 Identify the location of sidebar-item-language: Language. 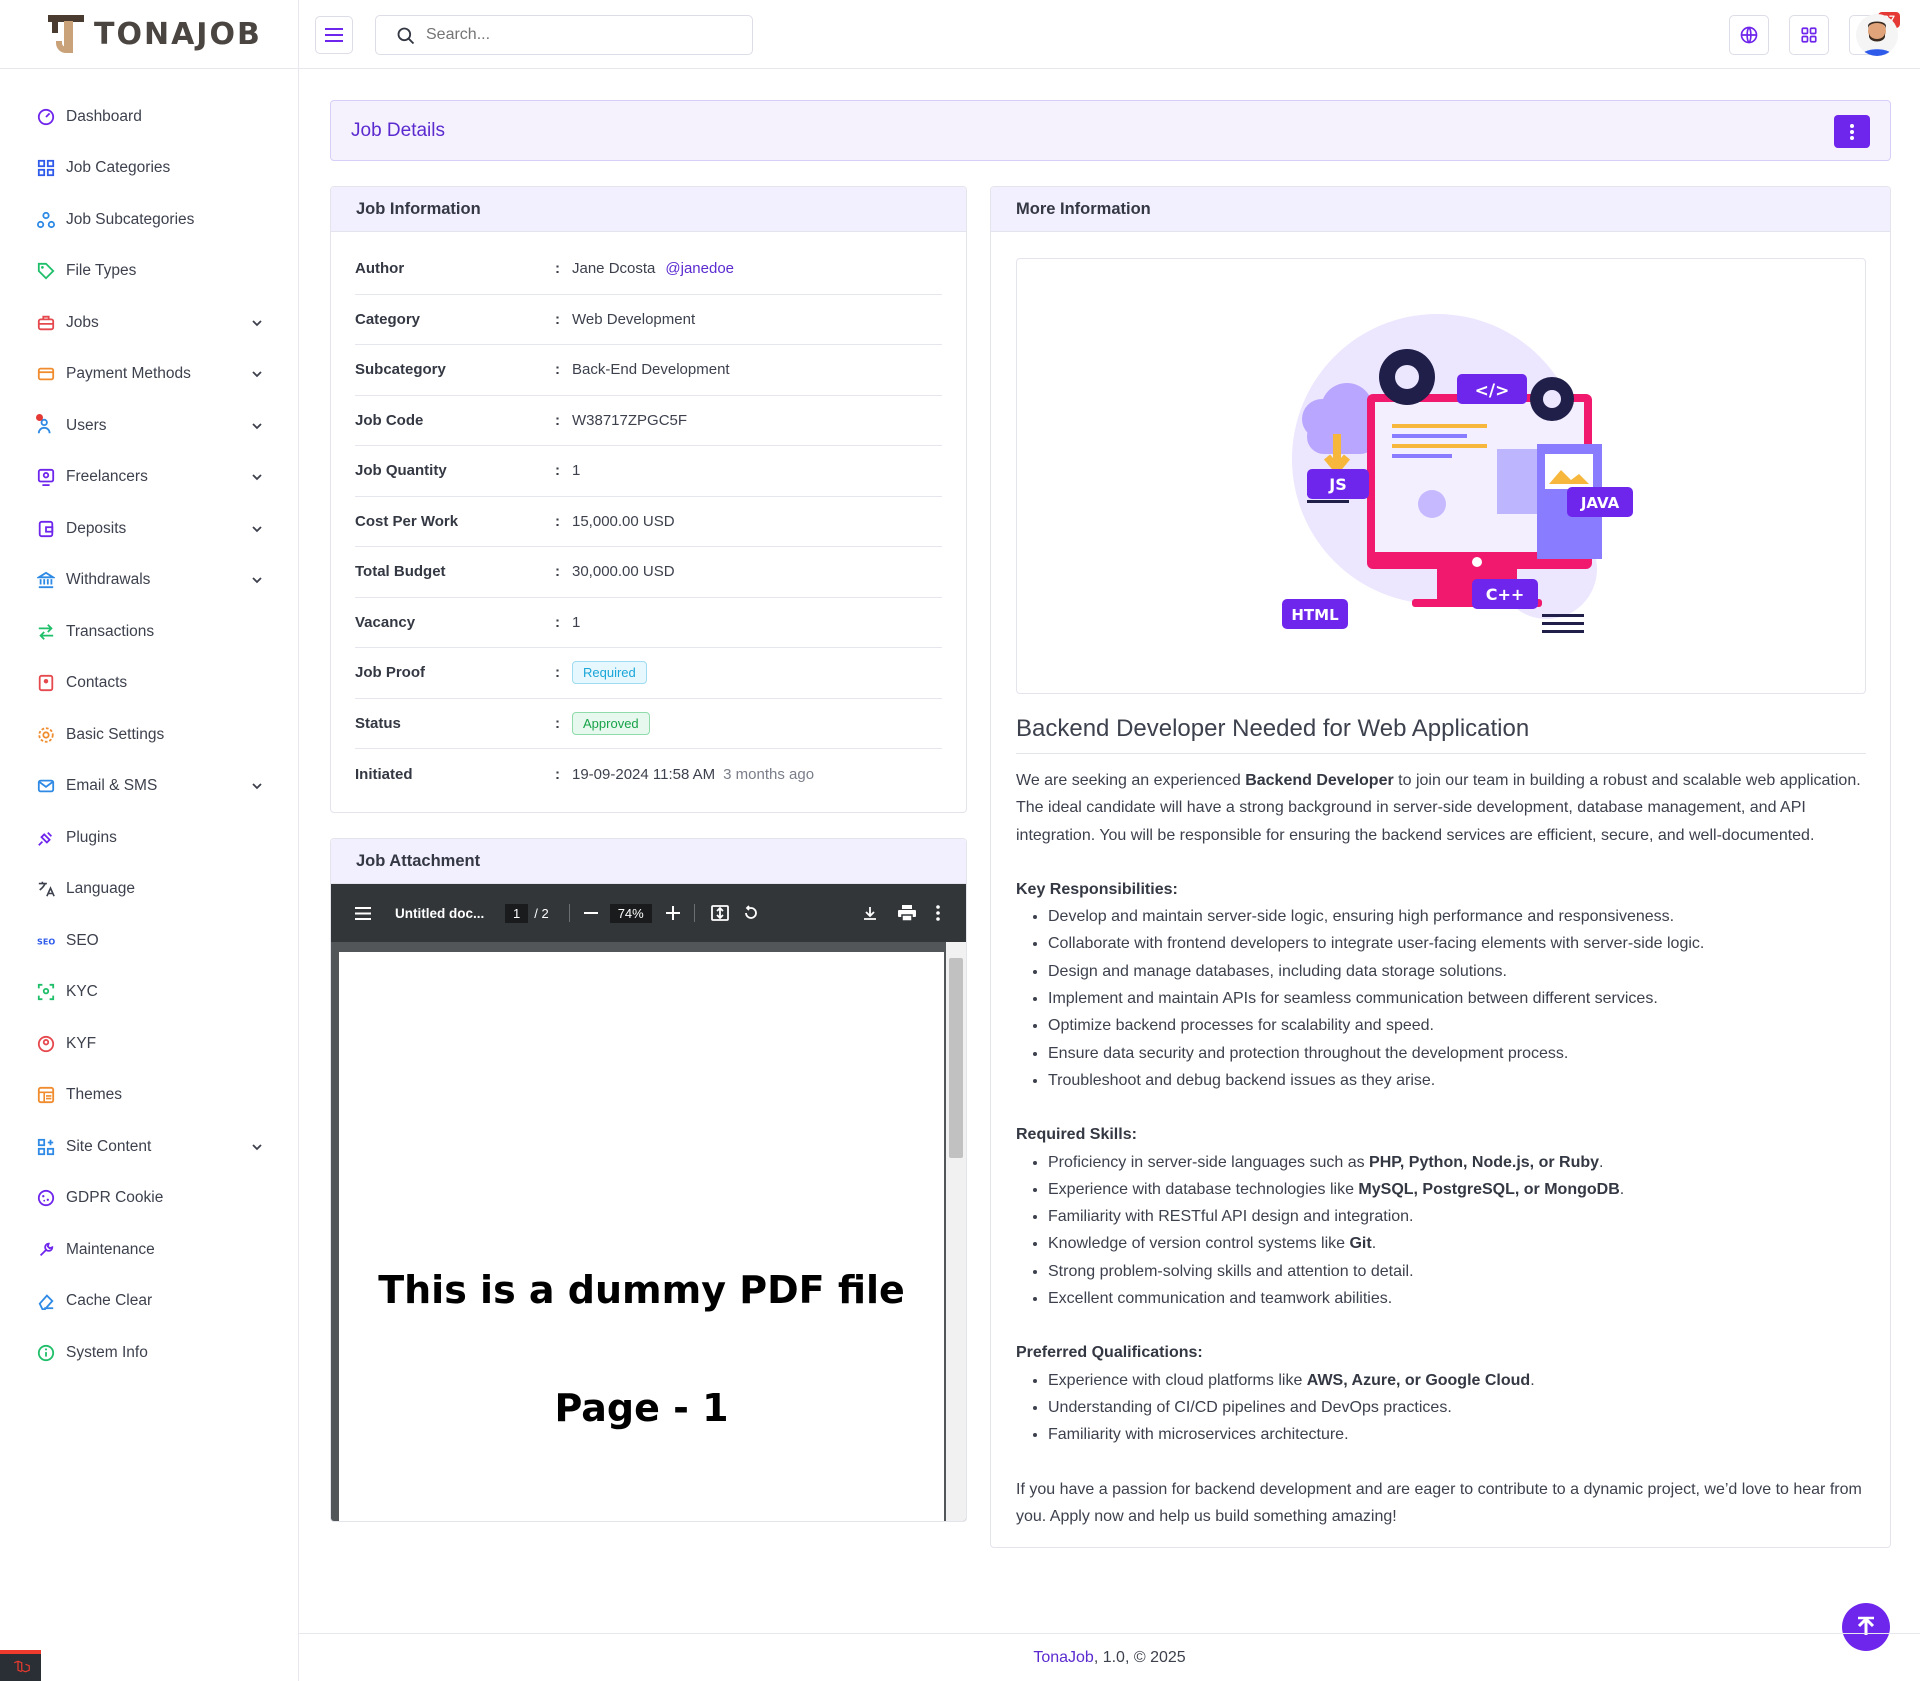
(149, 890).